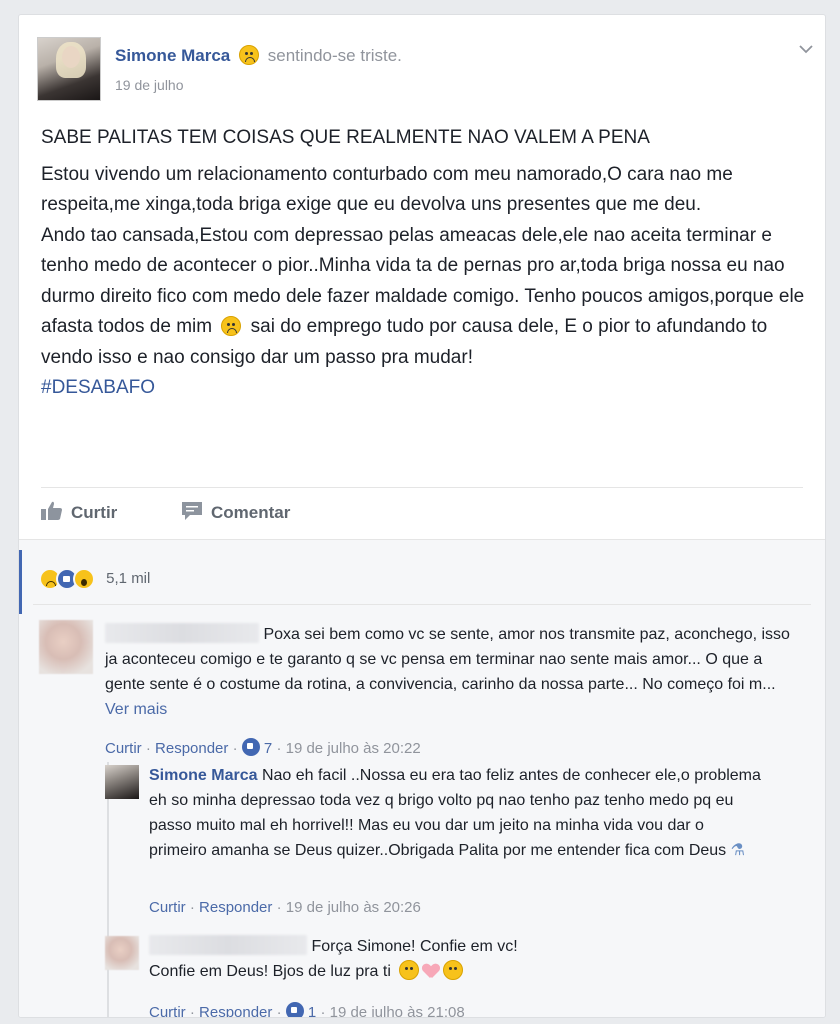 The image size is (840, 1024). I want to click on reply-author-name: Simone Marca, so click(203, 775).